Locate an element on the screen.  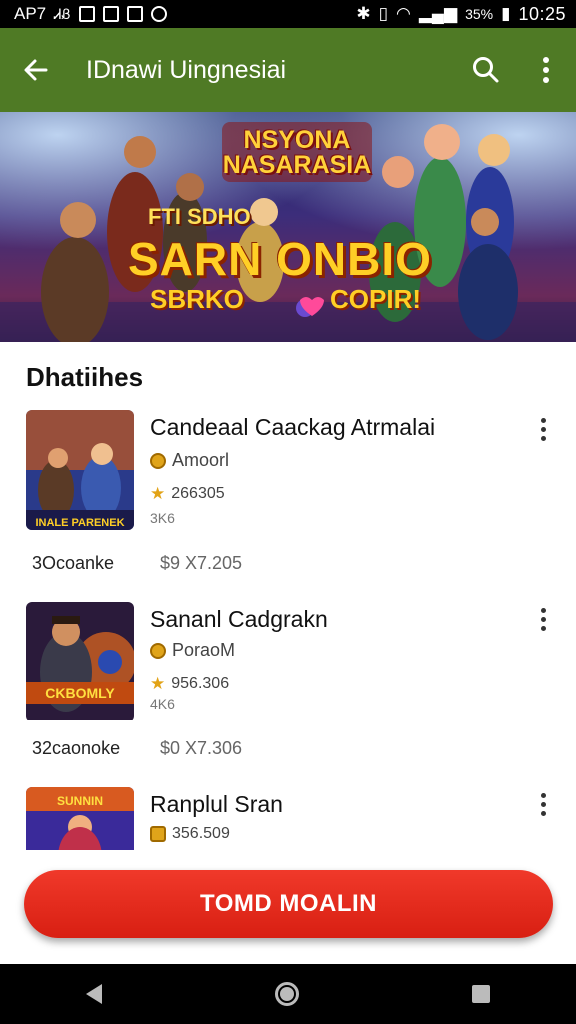
banner-logo: NSYONA NASARASIA is located at coordinates (297, 153).